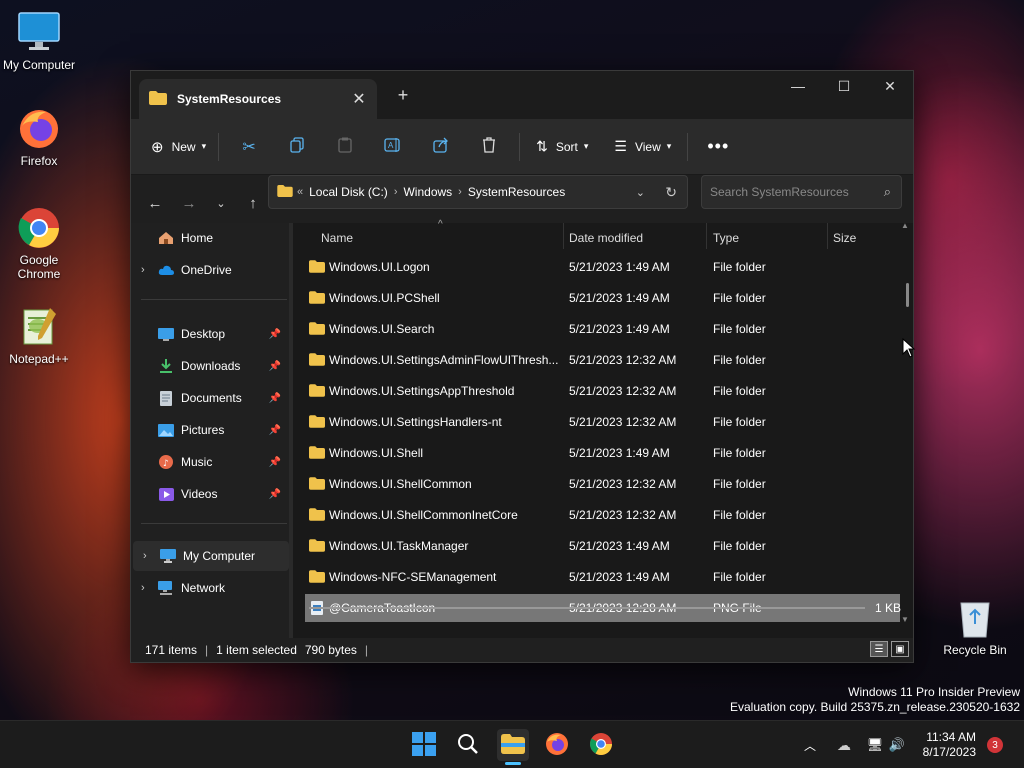 This screenshot has width=1024, height=768. Describe the element at coordinates (345, 147) in the screenshot. I see `paste-button` at that location.